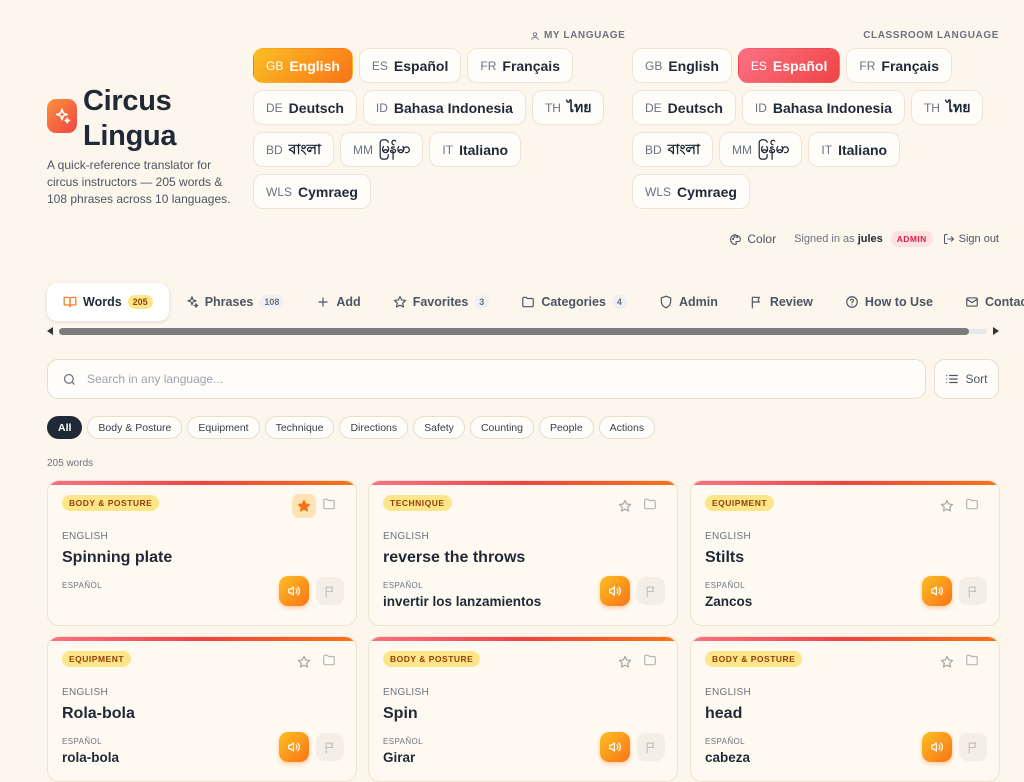 Image resolution: width=1024 pixels, height=782 pixels. I want to click on my-lang-mm: MM မြန်မာ, so click(382, 149).